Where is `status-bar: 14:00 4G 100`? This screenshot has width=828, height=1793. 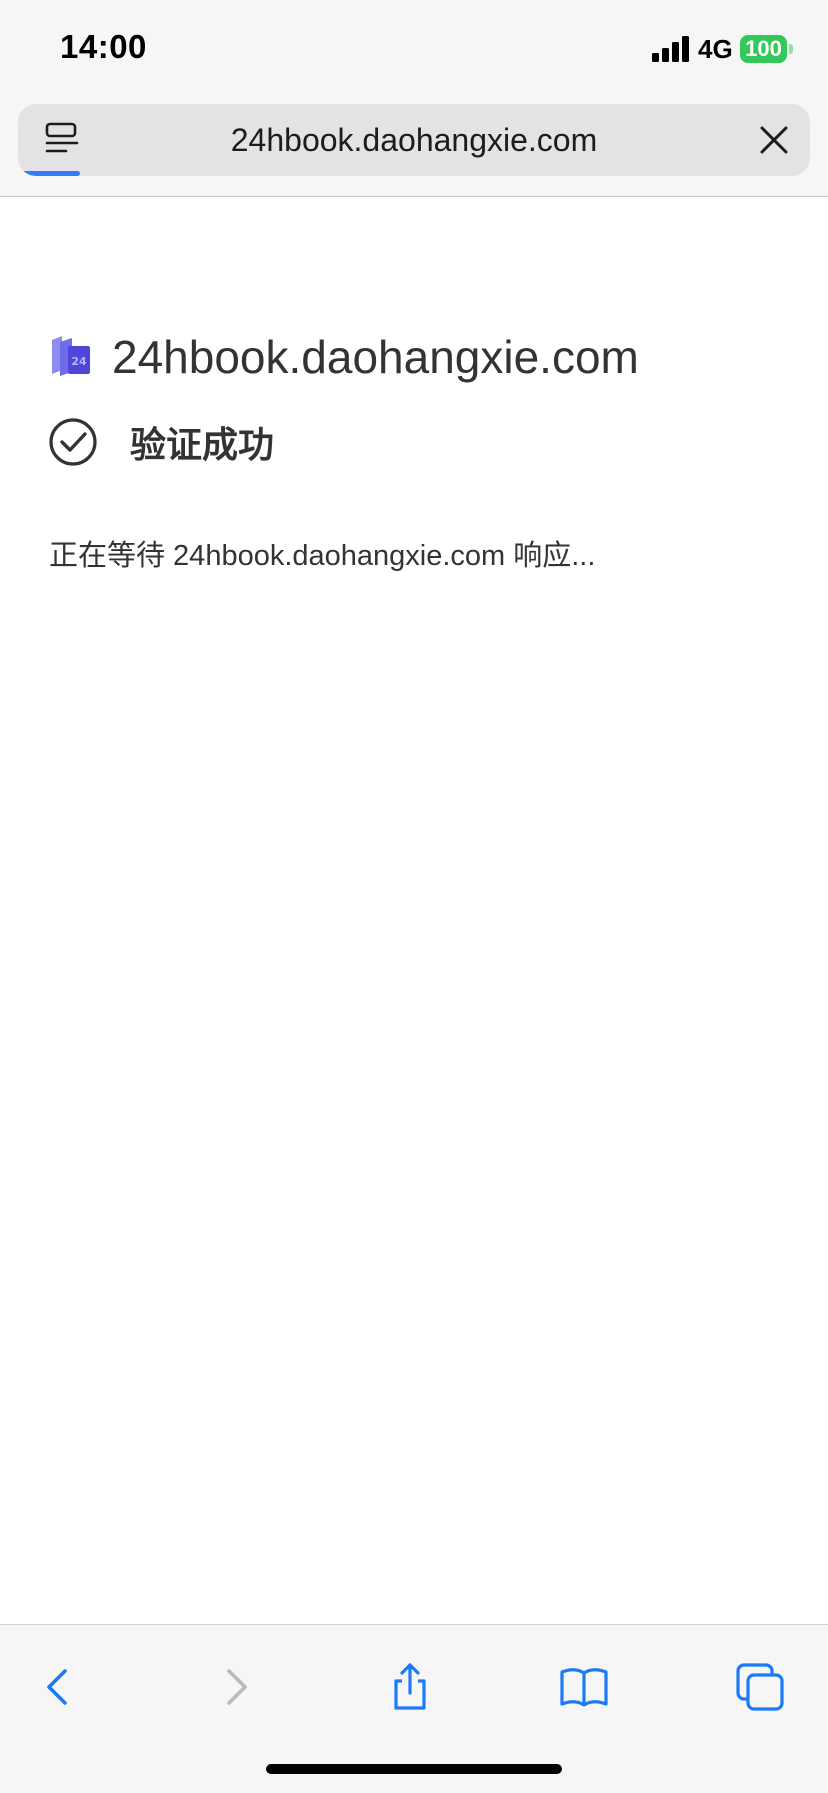
status-bar: 14:00 4G 100 is located at coordinates (414, 50).